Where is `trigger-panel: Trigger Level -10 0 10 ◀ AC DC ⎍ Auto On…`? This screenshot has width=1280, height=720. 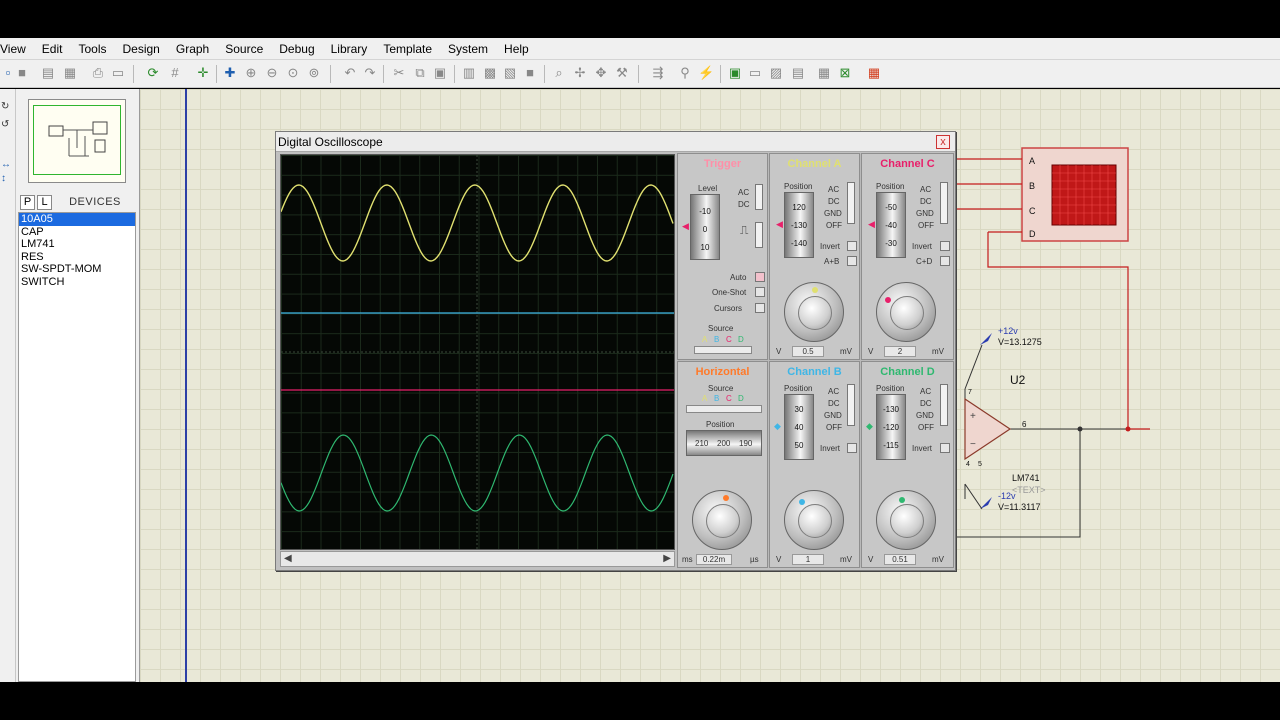
trigger-panel: Trigger Level -10 0 10 ◀ AC DC ⎍ Auto On… is located at coordinates (722, 256).